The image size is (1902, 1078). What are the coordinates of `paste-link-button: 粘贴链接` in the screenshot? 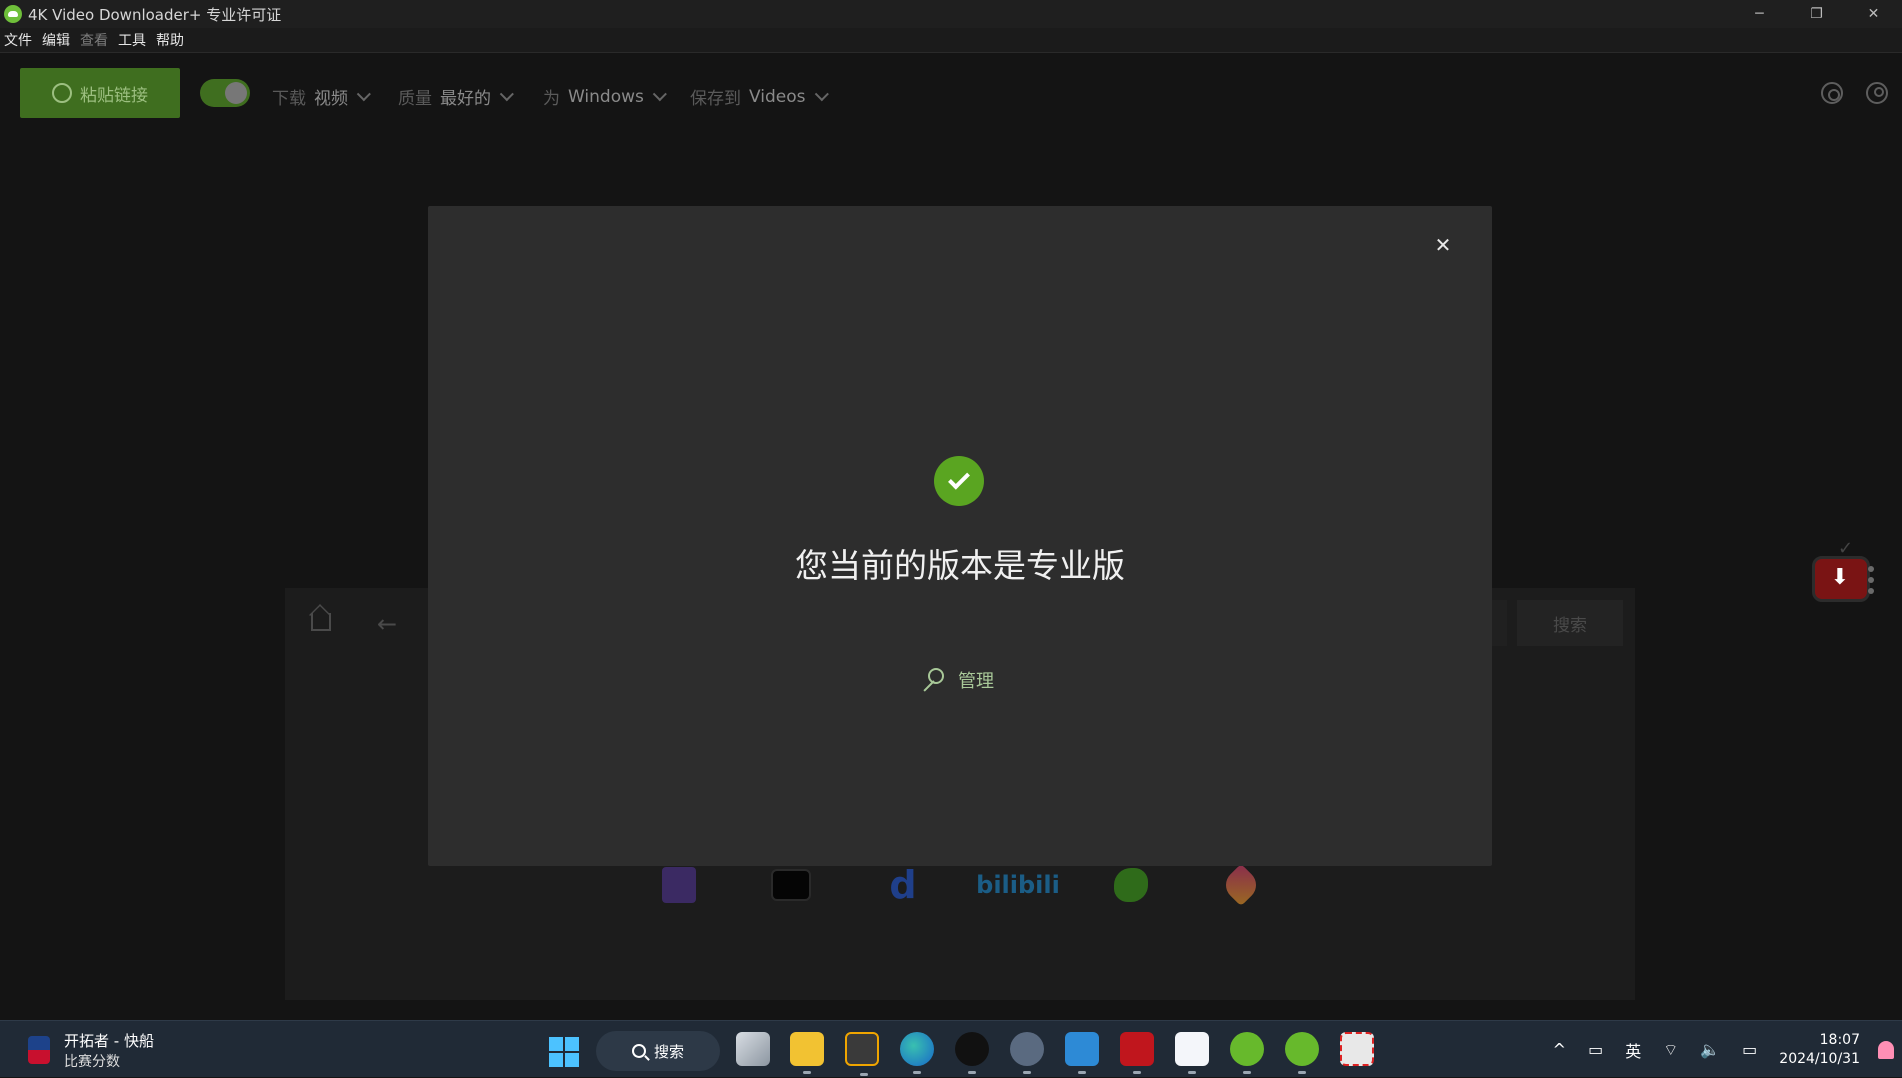 It's located at (100, 93).